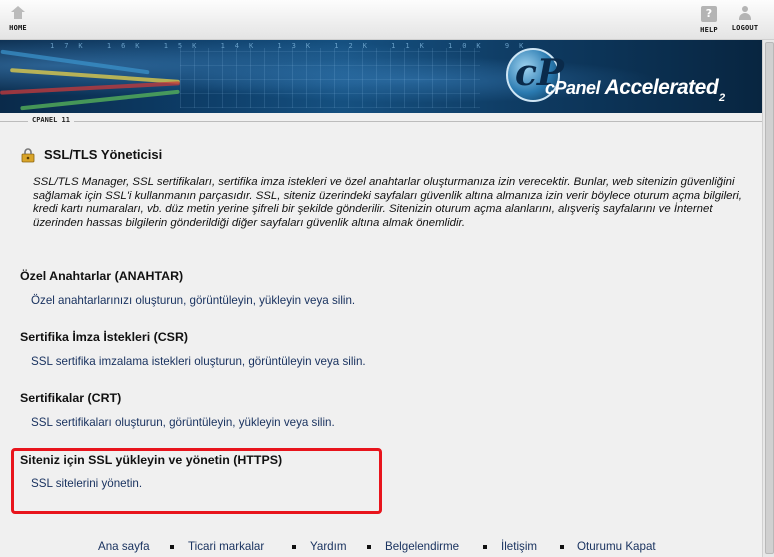  What do you see at coordinates (28, 155) in the screenshot?
I see `ssl-lock-icon` at bounding box center [28, 155].